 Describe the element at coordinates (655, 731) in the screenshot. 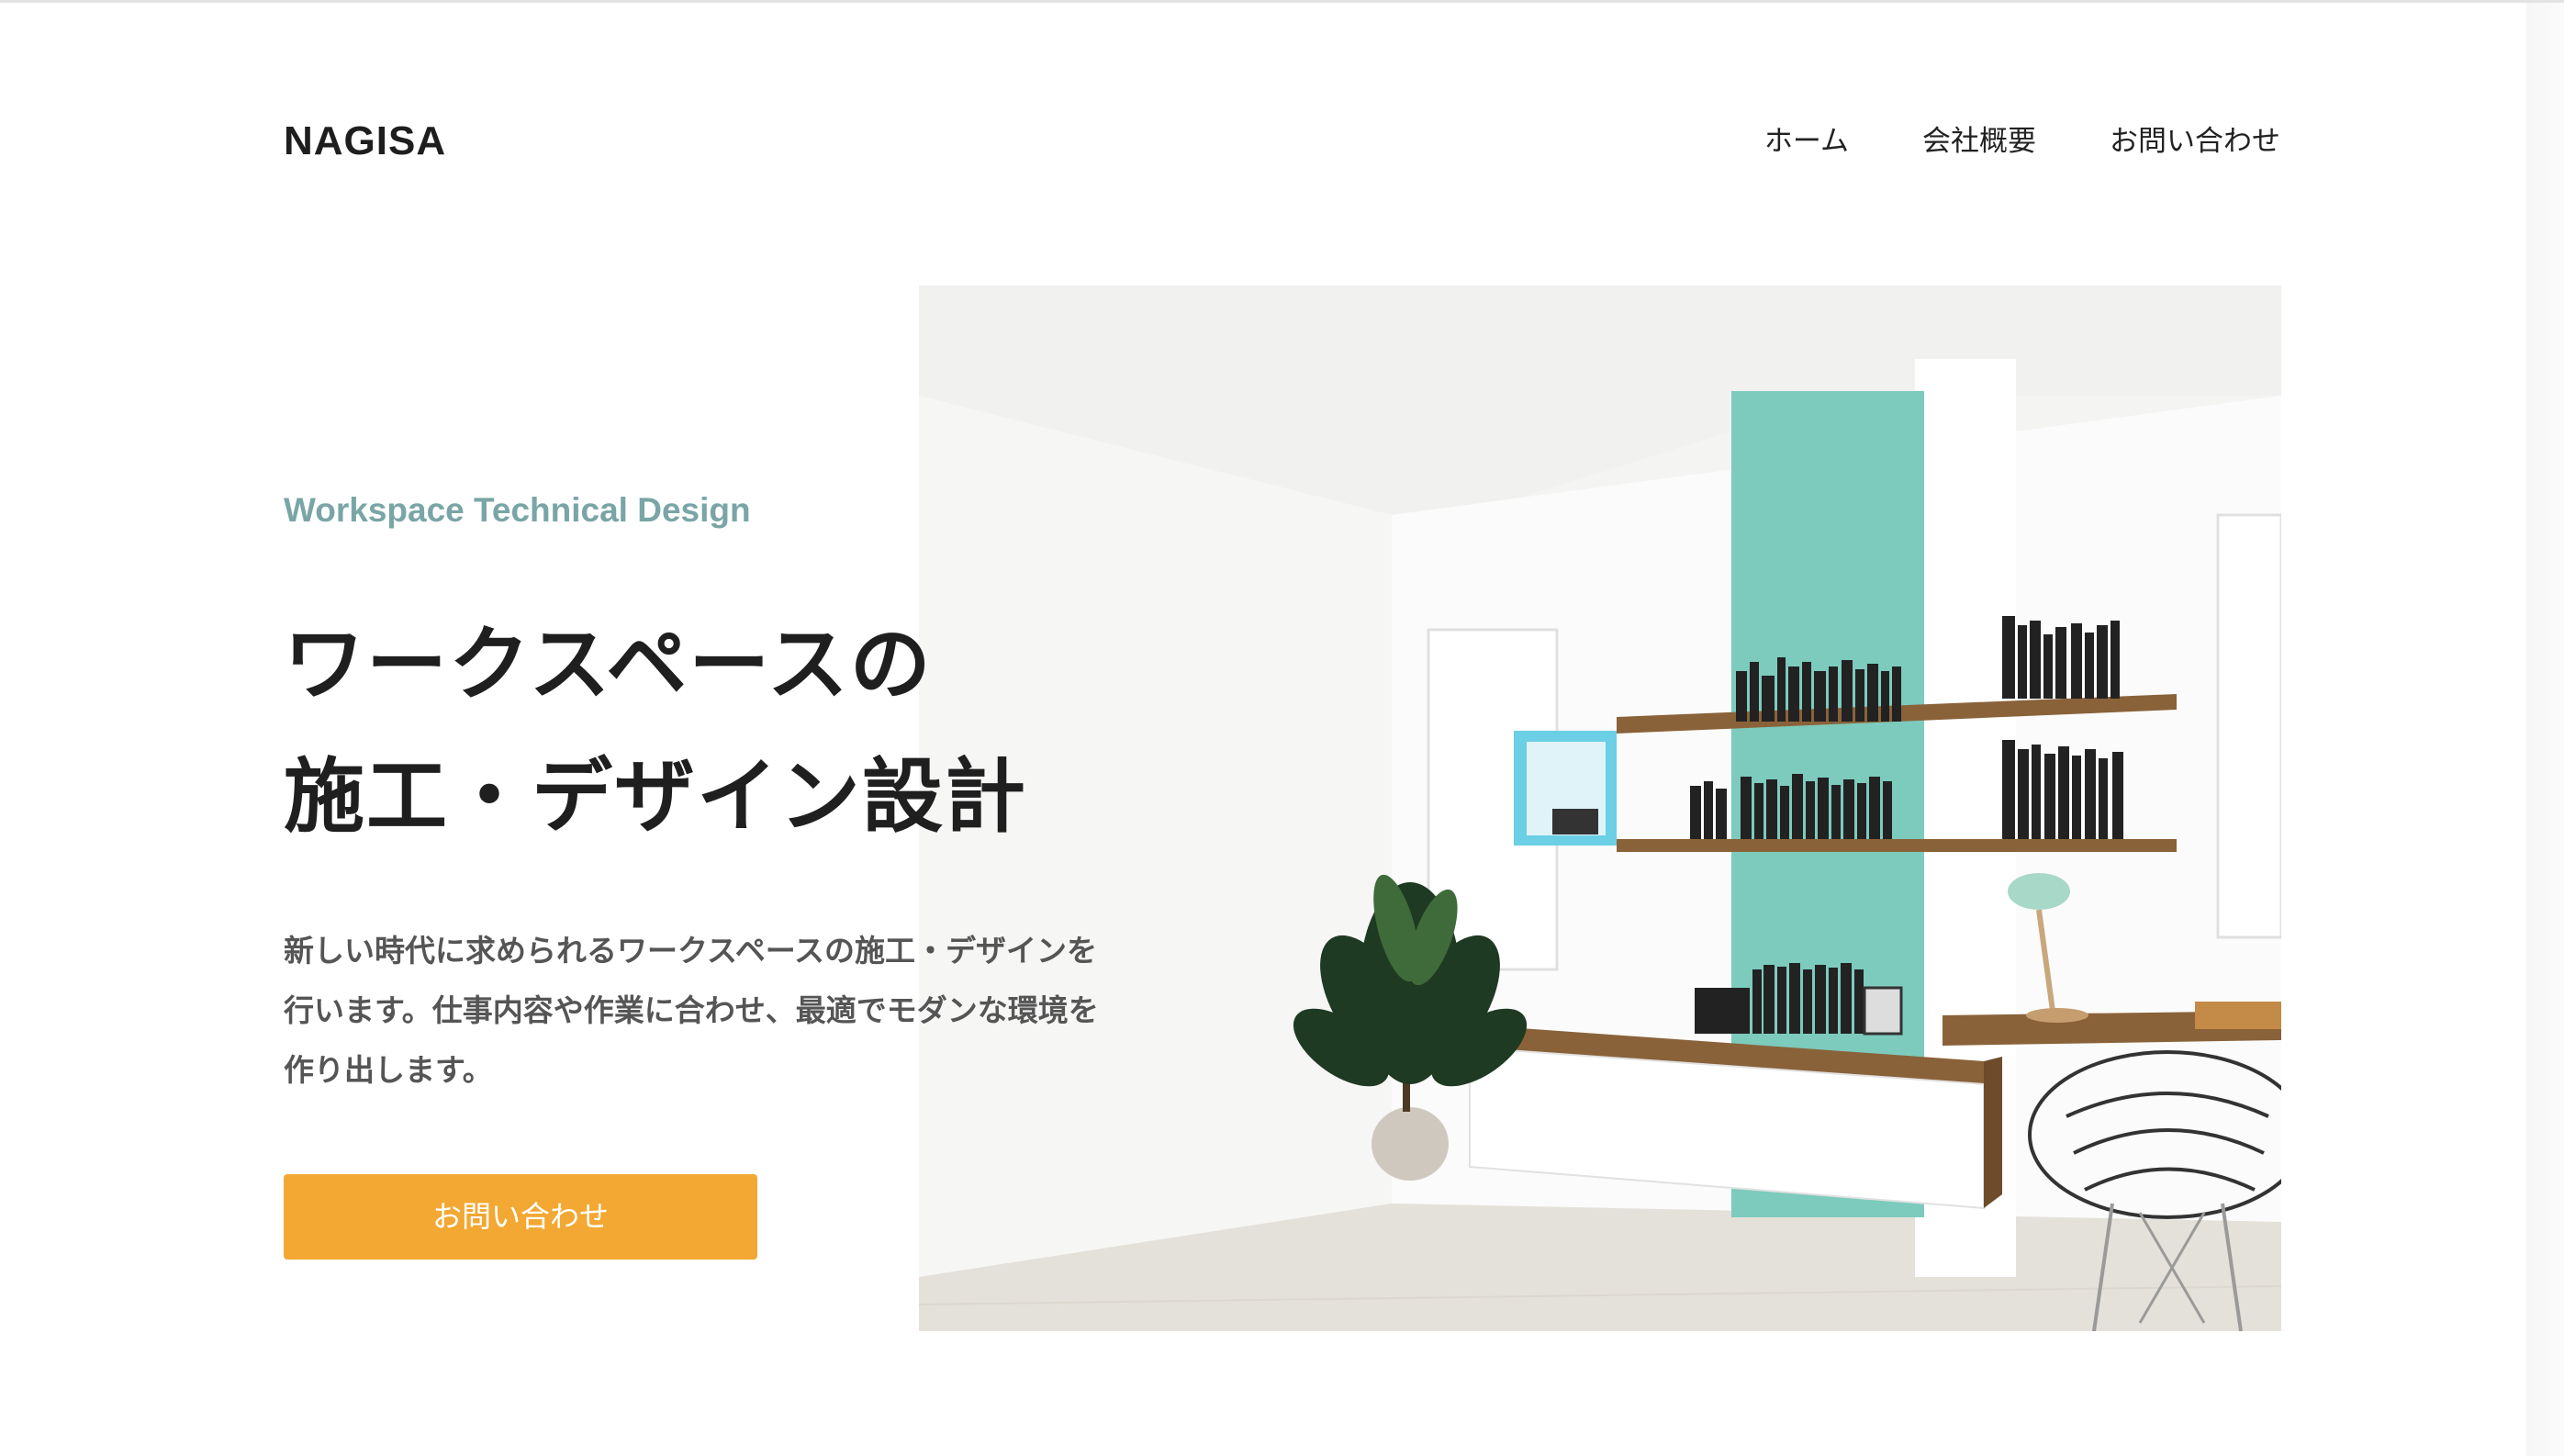

I see `hero-headline: ワークスペースの 施工・デザイン設計` at that location.